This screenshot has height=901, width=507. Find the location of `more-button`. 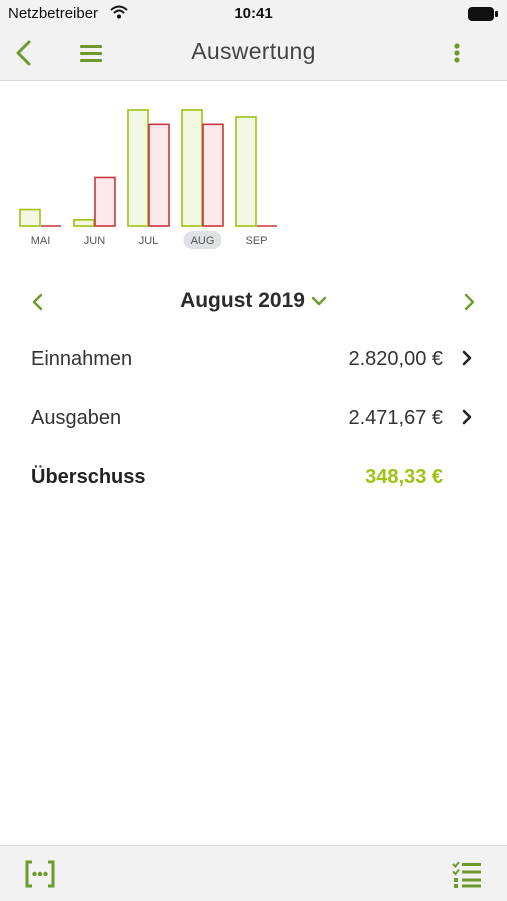

more-button is located at coordinates (457, 54).